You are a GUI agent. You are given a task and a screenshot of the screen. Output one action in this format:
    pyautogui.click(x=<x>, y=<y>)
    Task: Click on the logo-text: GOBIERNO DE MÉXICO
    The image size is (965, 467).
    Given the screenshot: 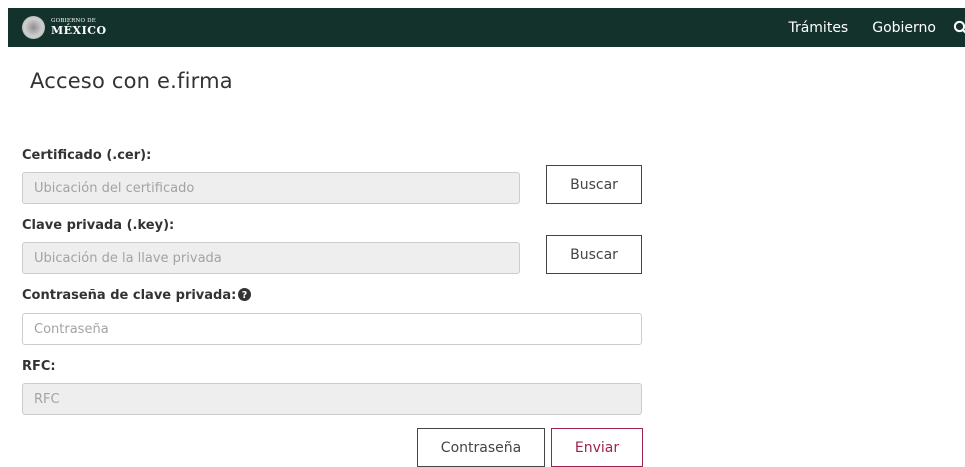 What is the action you would take?
    pyautogui.click(x=79, y=27)
    